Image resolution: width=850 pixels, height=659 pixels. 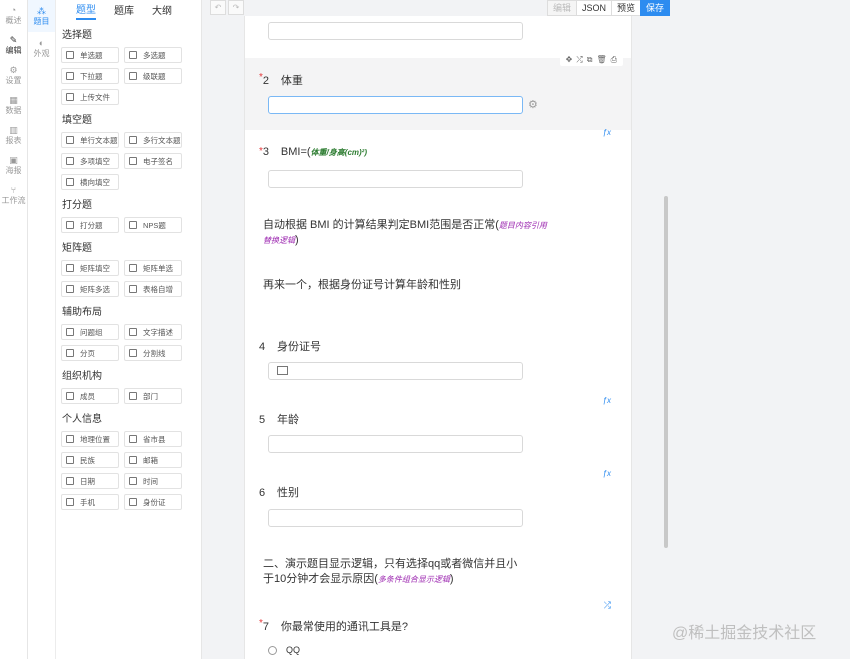 I want to click on widget-group-title: 个人信息, so click(x=82, y=419).